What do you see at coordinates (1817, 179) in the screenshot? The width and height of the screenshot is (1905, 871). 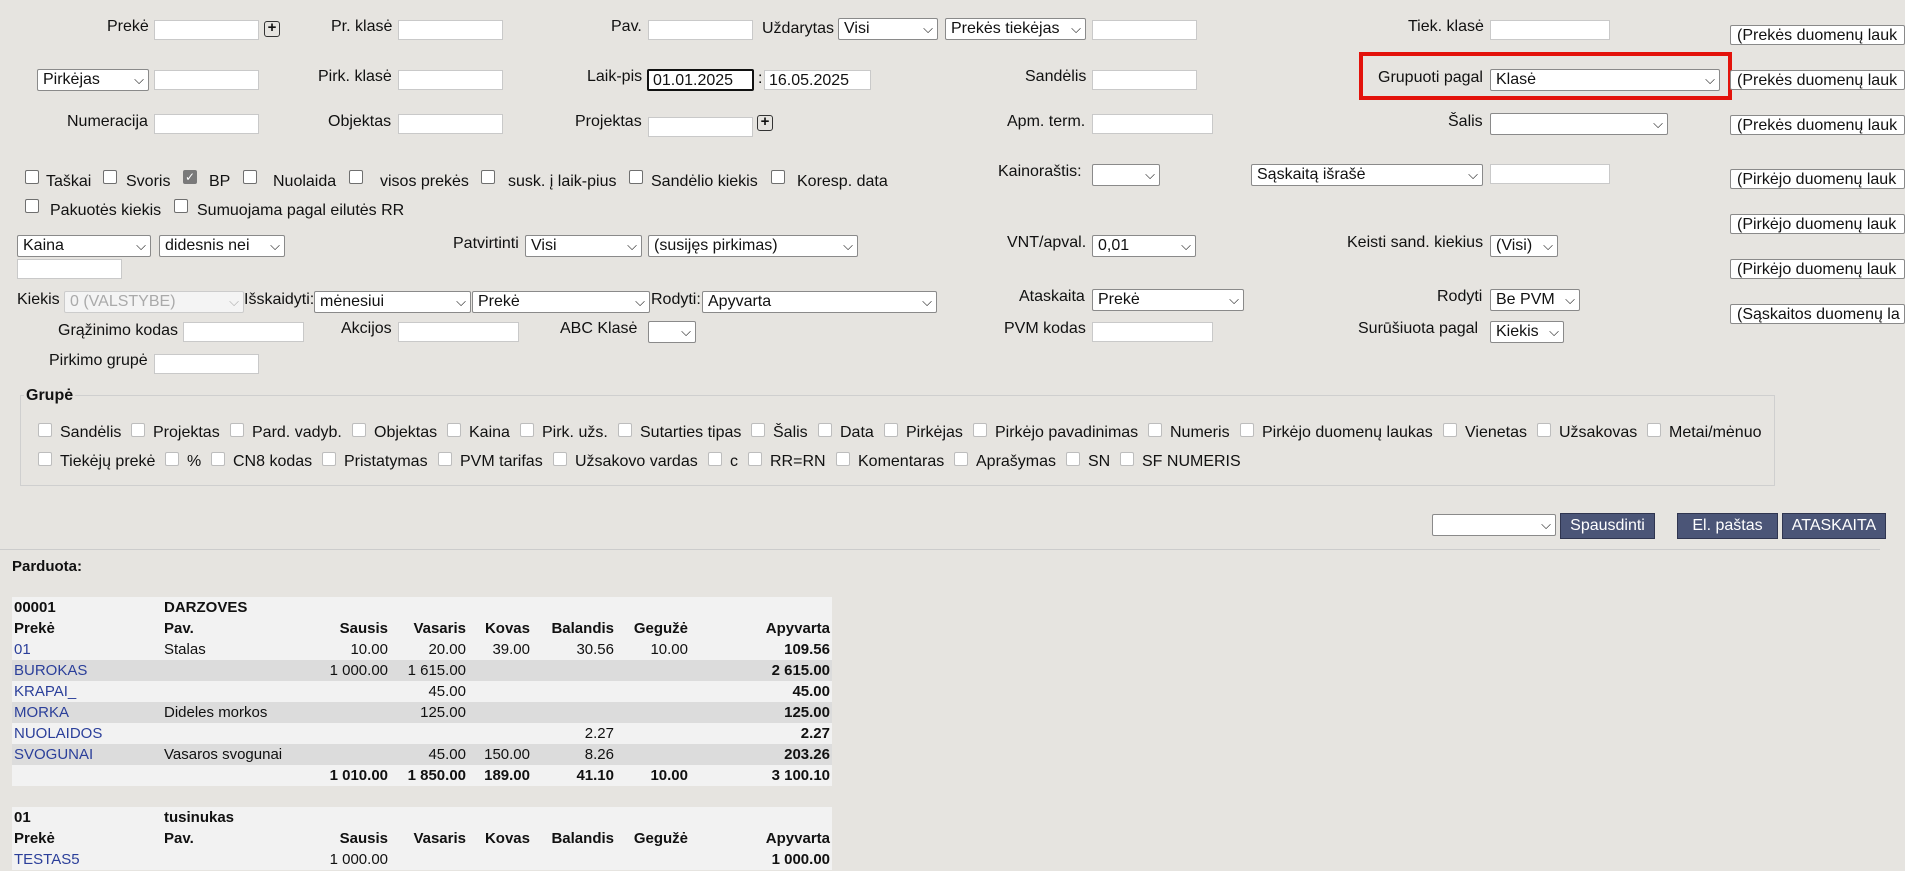 I see `pirkejo-duomenu-laukas-1: (Pirkėjo duomenų lauk` at bounding box center [1817, 179].